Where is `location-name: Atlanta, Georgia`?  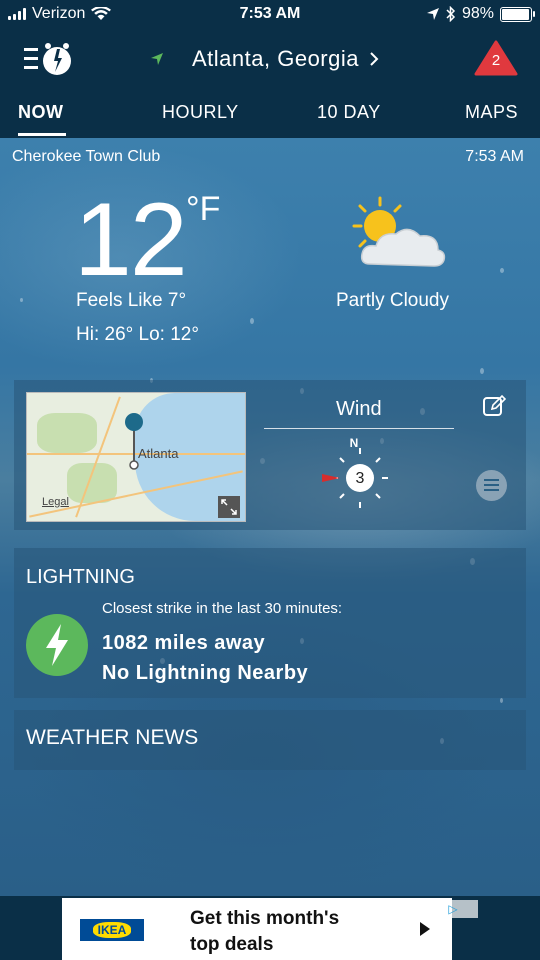
location-name: Atlanta, Georgia is located at coordinates (275, 58).